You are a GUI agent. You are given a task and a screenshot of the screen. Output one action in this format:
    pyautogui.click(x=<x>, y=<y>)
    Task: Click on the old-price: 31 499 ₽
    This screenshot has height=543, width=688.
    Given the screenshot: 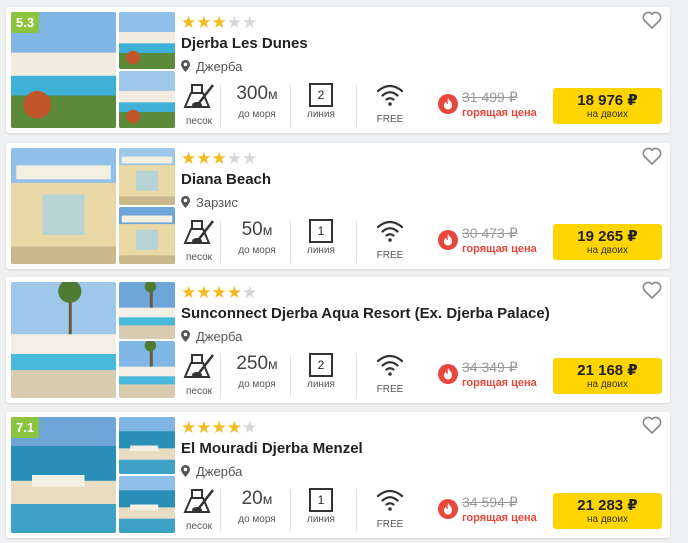 What is the action you would take?
    pyautogui.click(x=490, y=97)
    